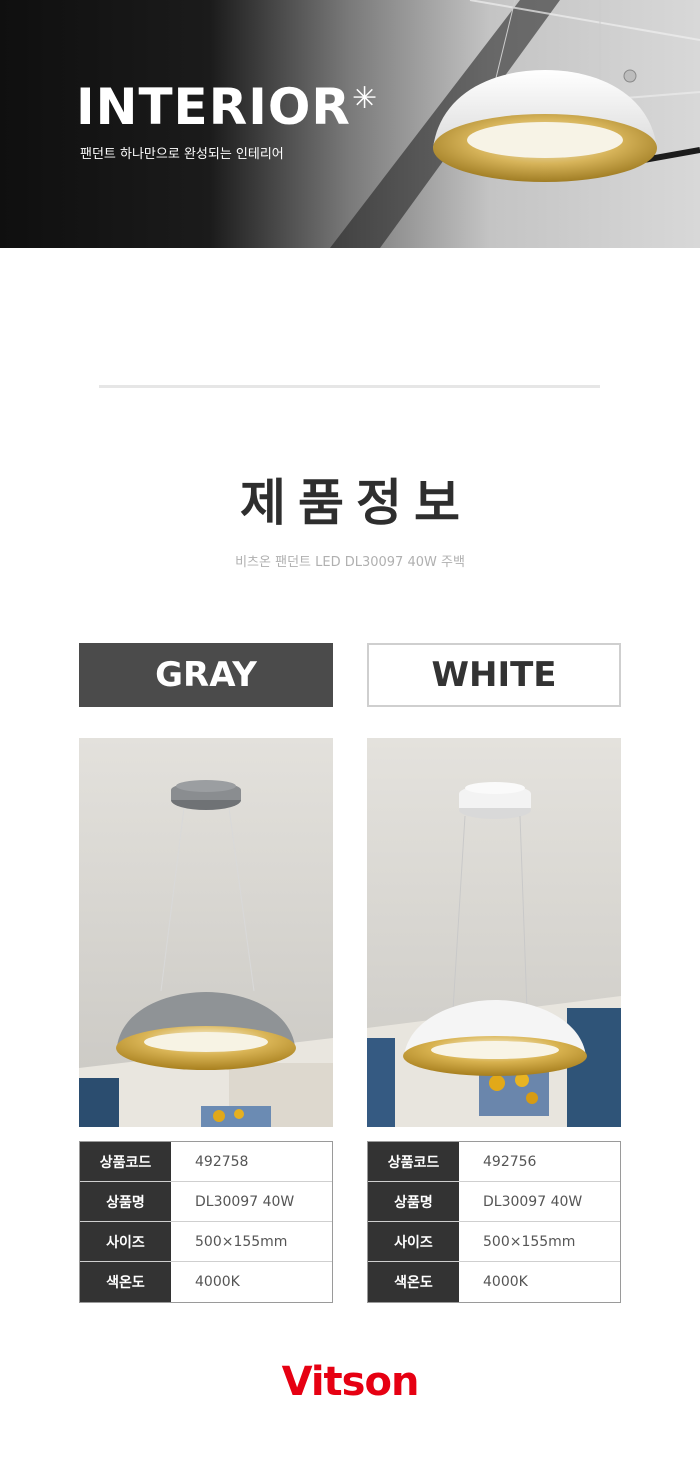 The image size is (700, 1471). What do you see at coordinates (356, 503) in the screenshot?
I see `section-title: 제품정보` at bounding box center [356, 503].